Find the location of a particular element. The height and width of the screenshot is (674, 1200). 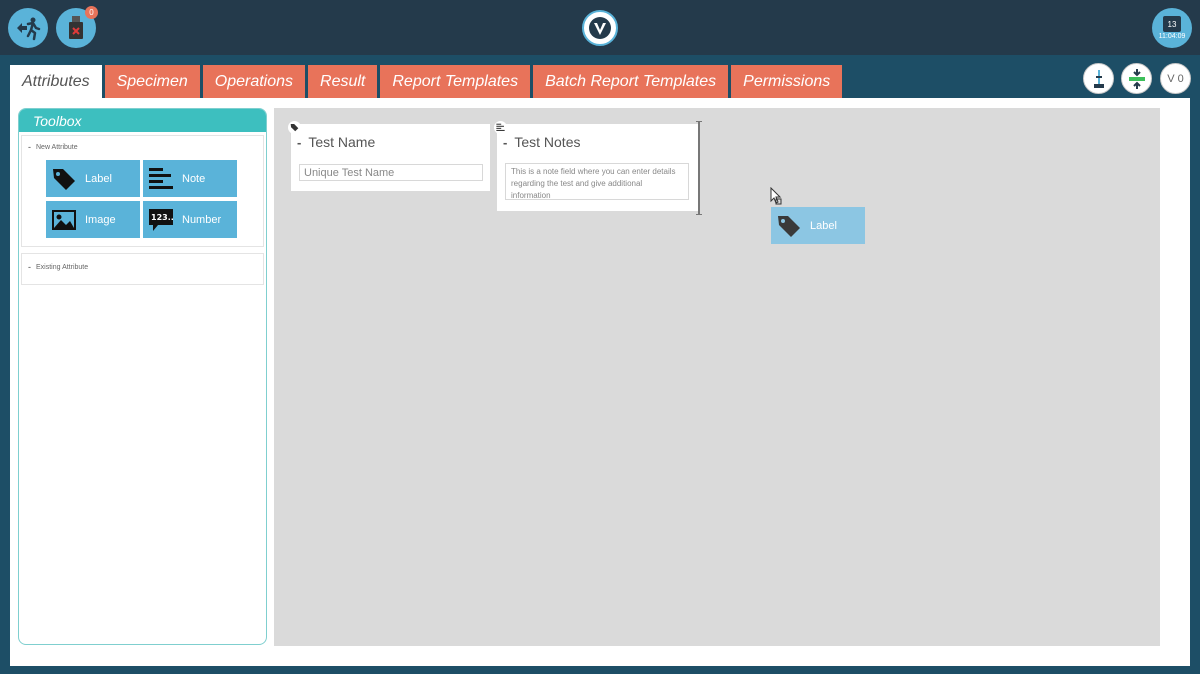

existing-attribute-header: - Existing Attribute is located at coordinates (142, 269).